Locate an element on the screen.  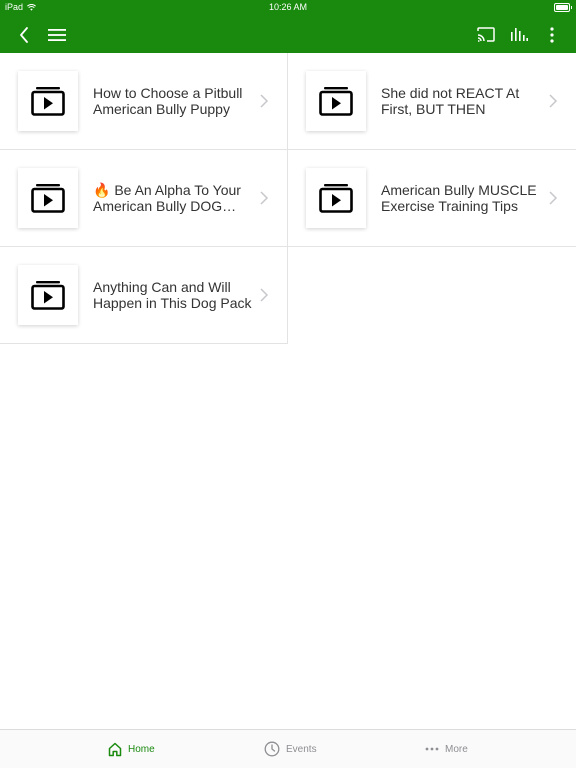
battery-icon is located at coordinates (563, 7).